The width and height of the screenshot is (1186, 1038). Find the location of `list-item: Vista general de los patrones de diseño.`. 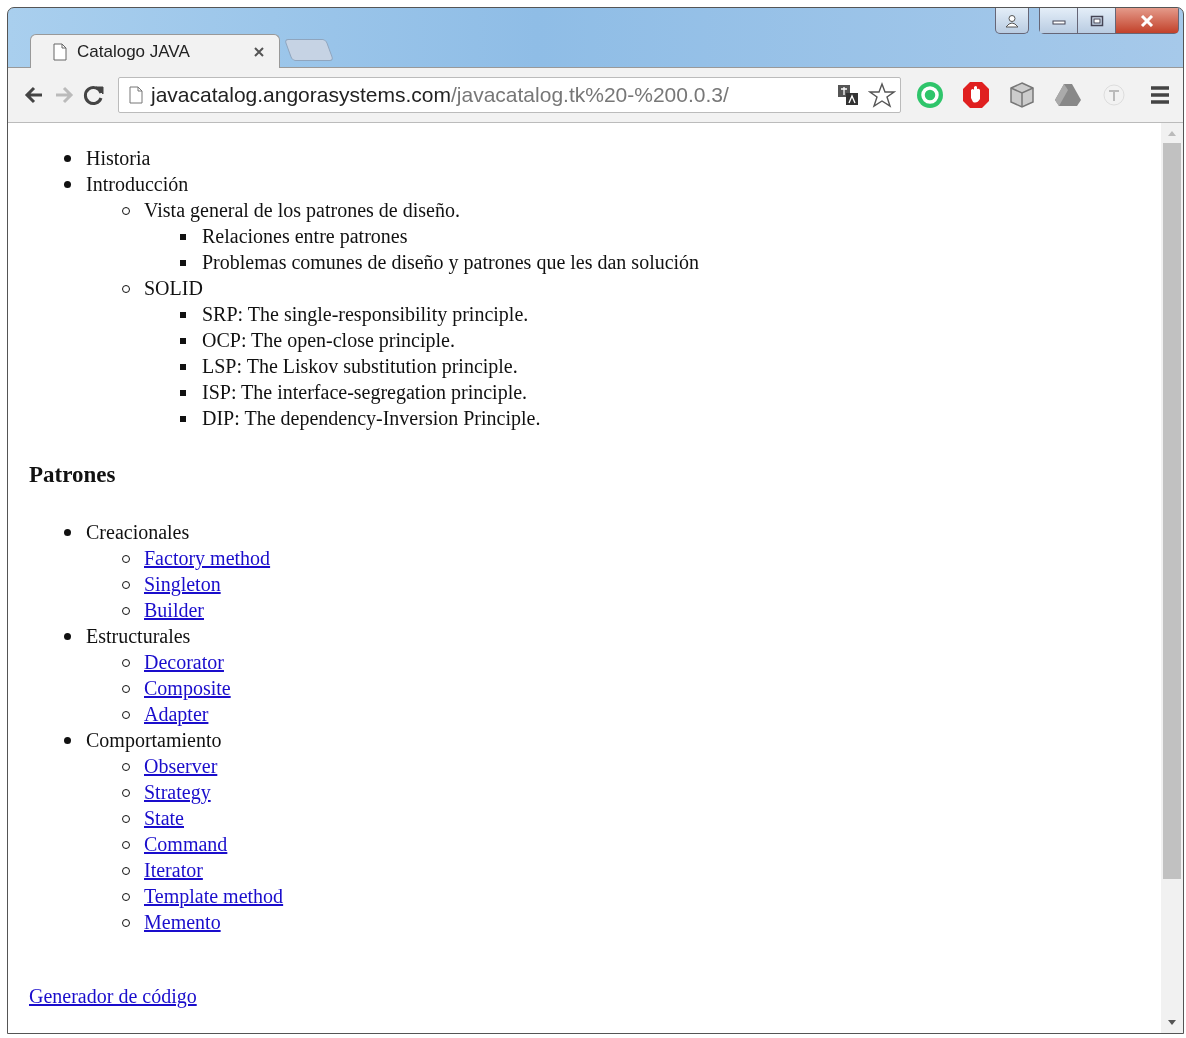

list-item: Vista general de los patrones de diseño. is located at coordinates (302, 210).